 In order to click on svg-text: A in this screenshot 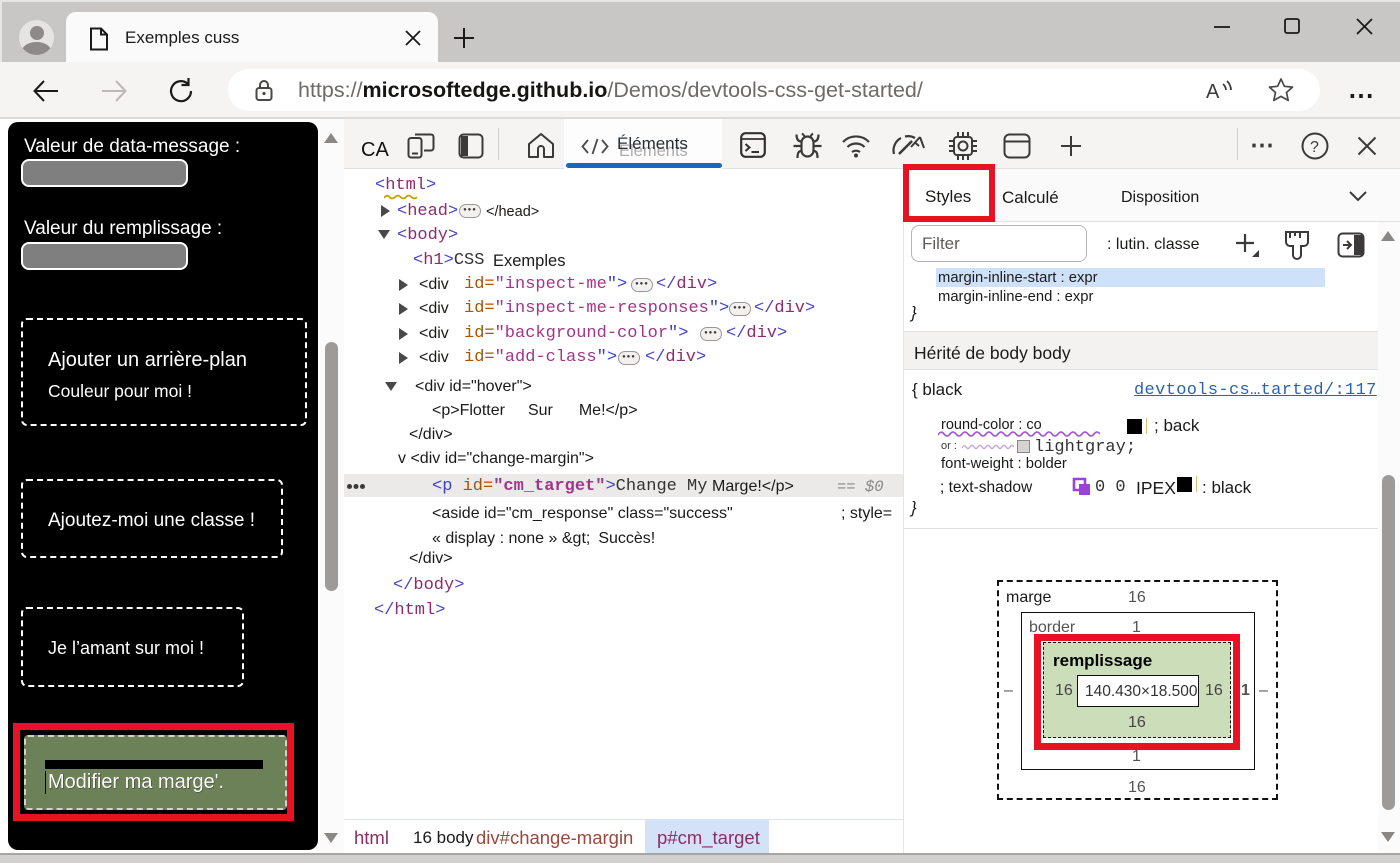, I will do `click(1213, 92)`.